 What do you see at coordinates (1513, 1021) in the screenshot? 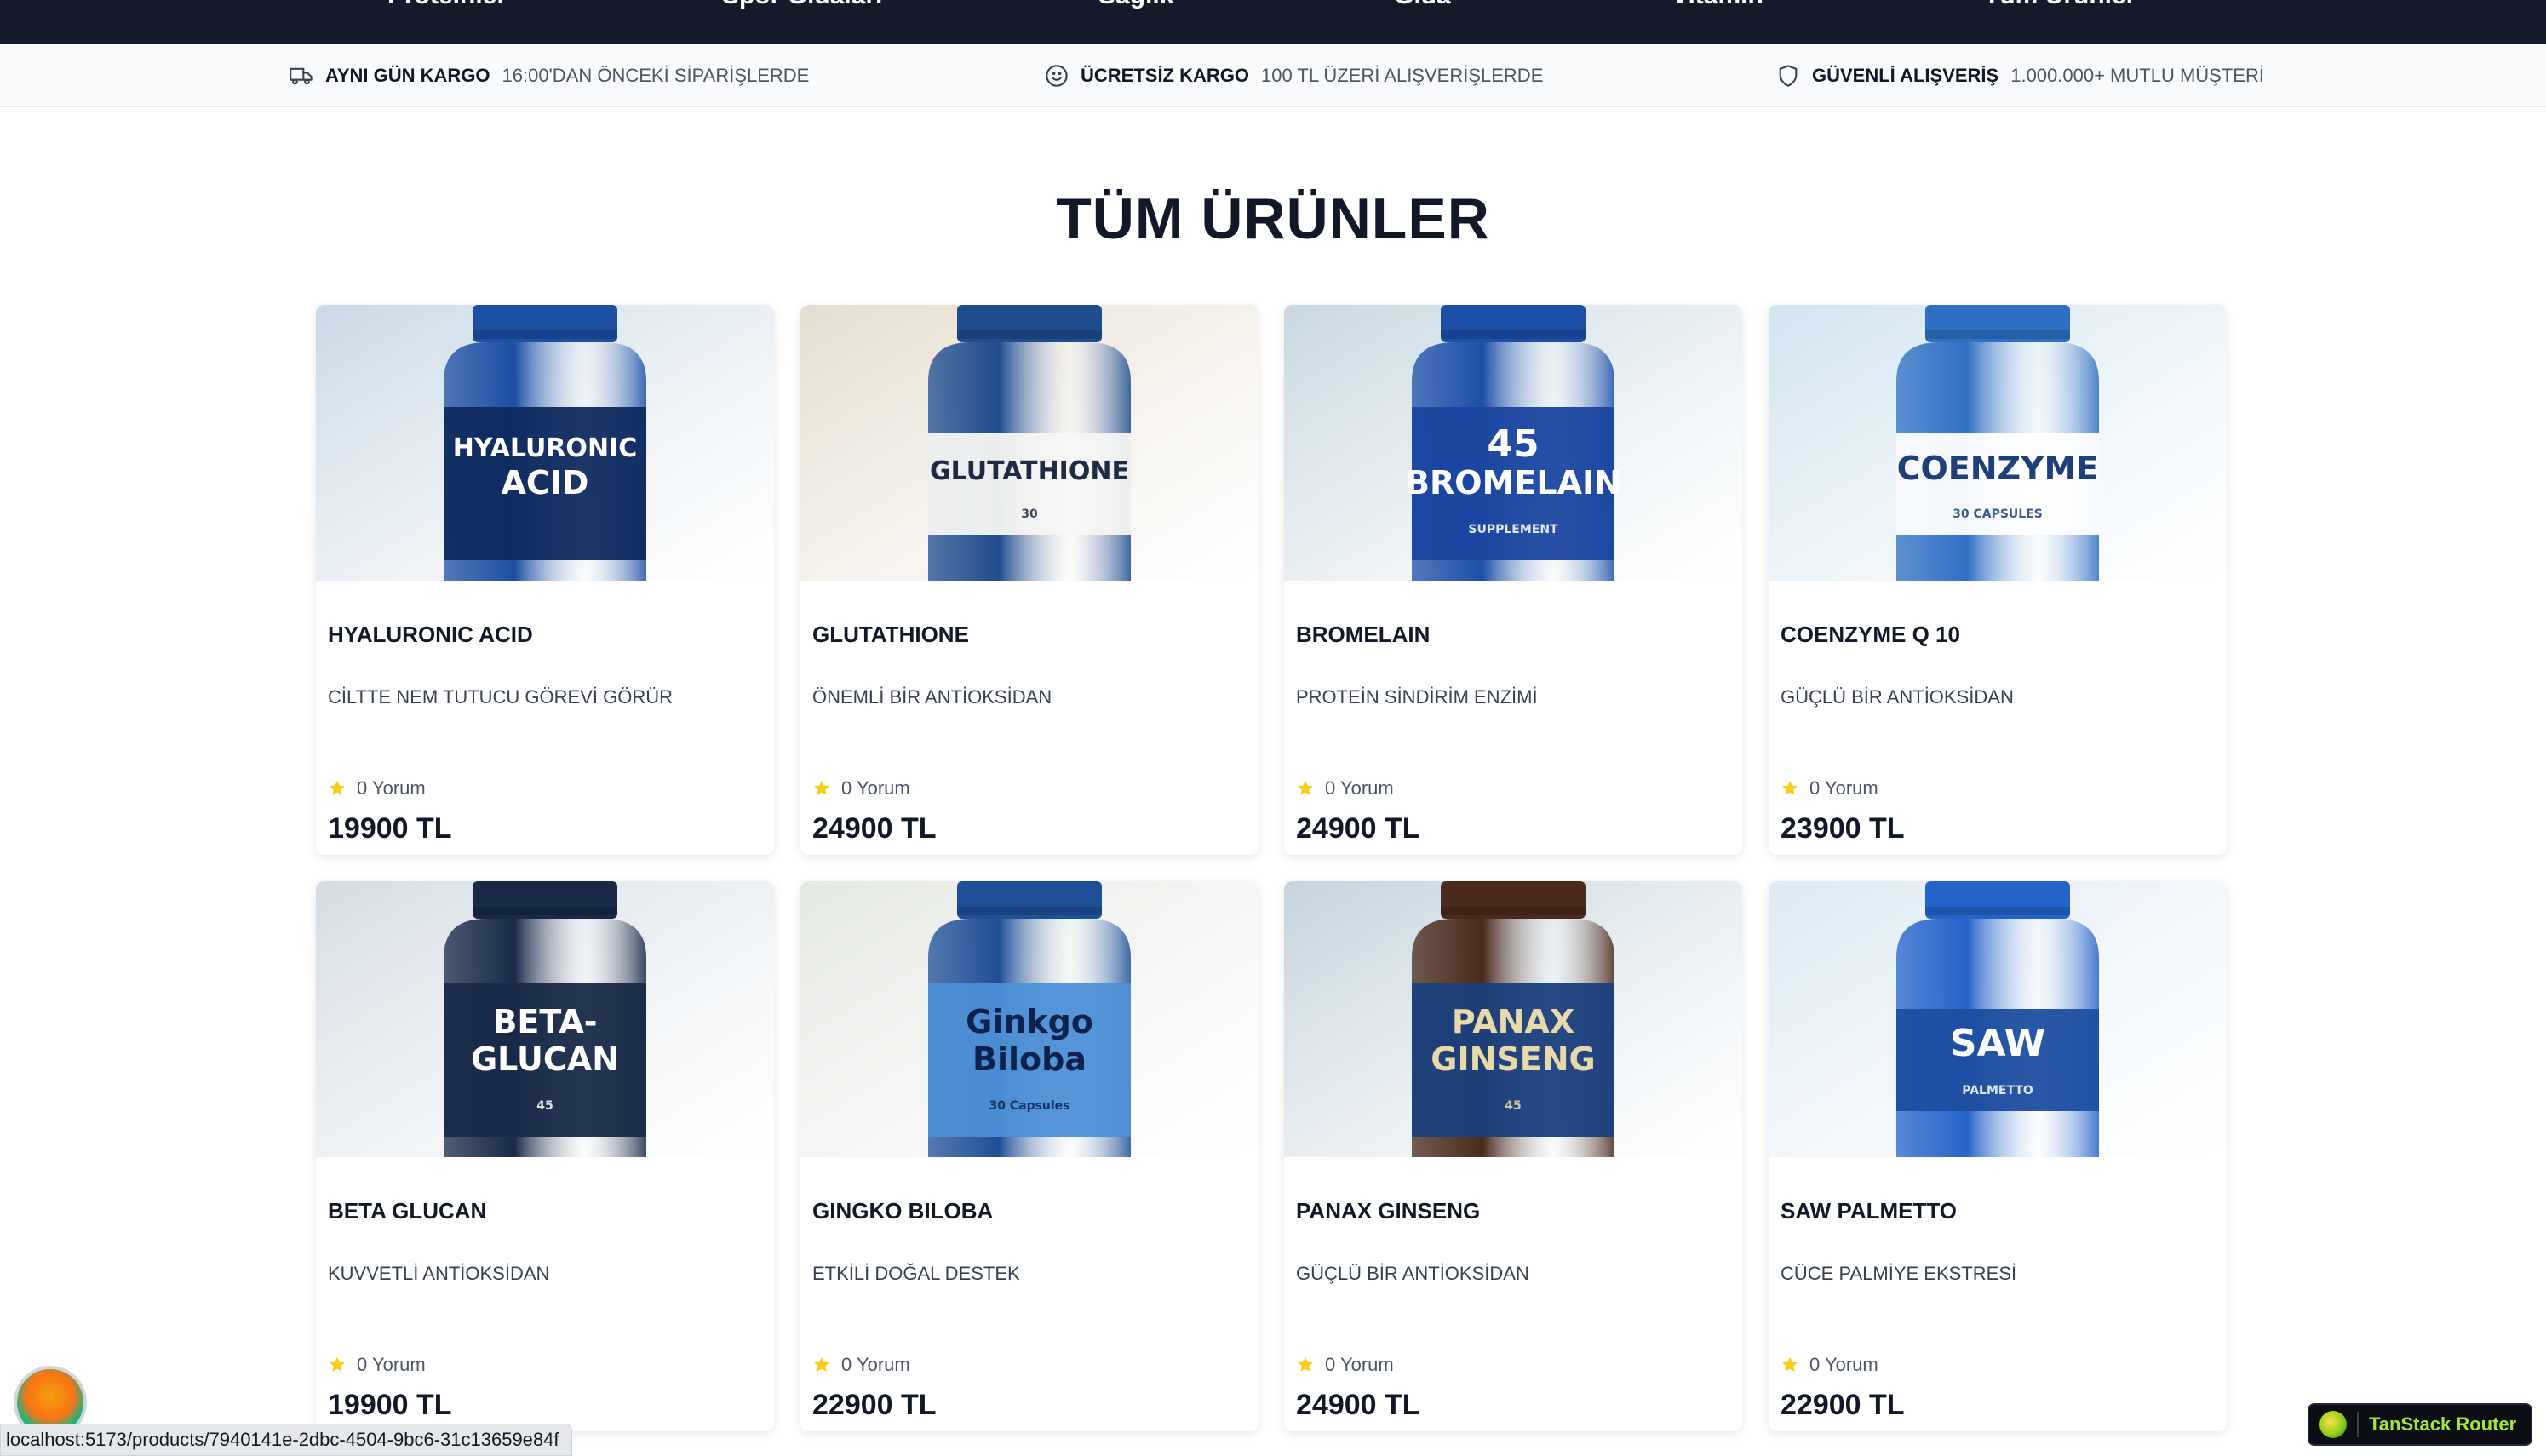
I see `bottle-label-text: PANAX` at bounding box center [1513, 1021].